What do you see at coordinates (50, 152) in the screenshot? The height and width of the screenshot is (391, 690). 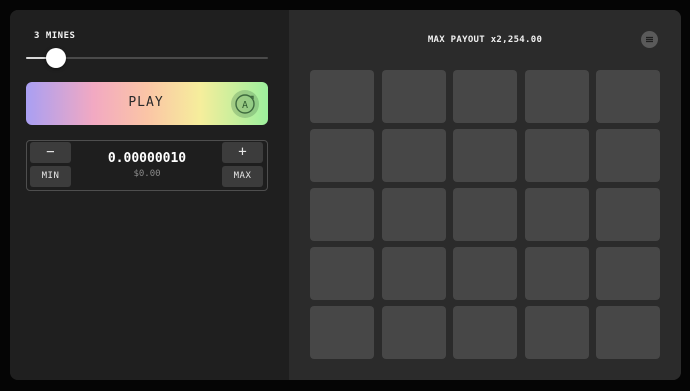 I see `decrease-bet-button: −` at bounding box center [50, 152].